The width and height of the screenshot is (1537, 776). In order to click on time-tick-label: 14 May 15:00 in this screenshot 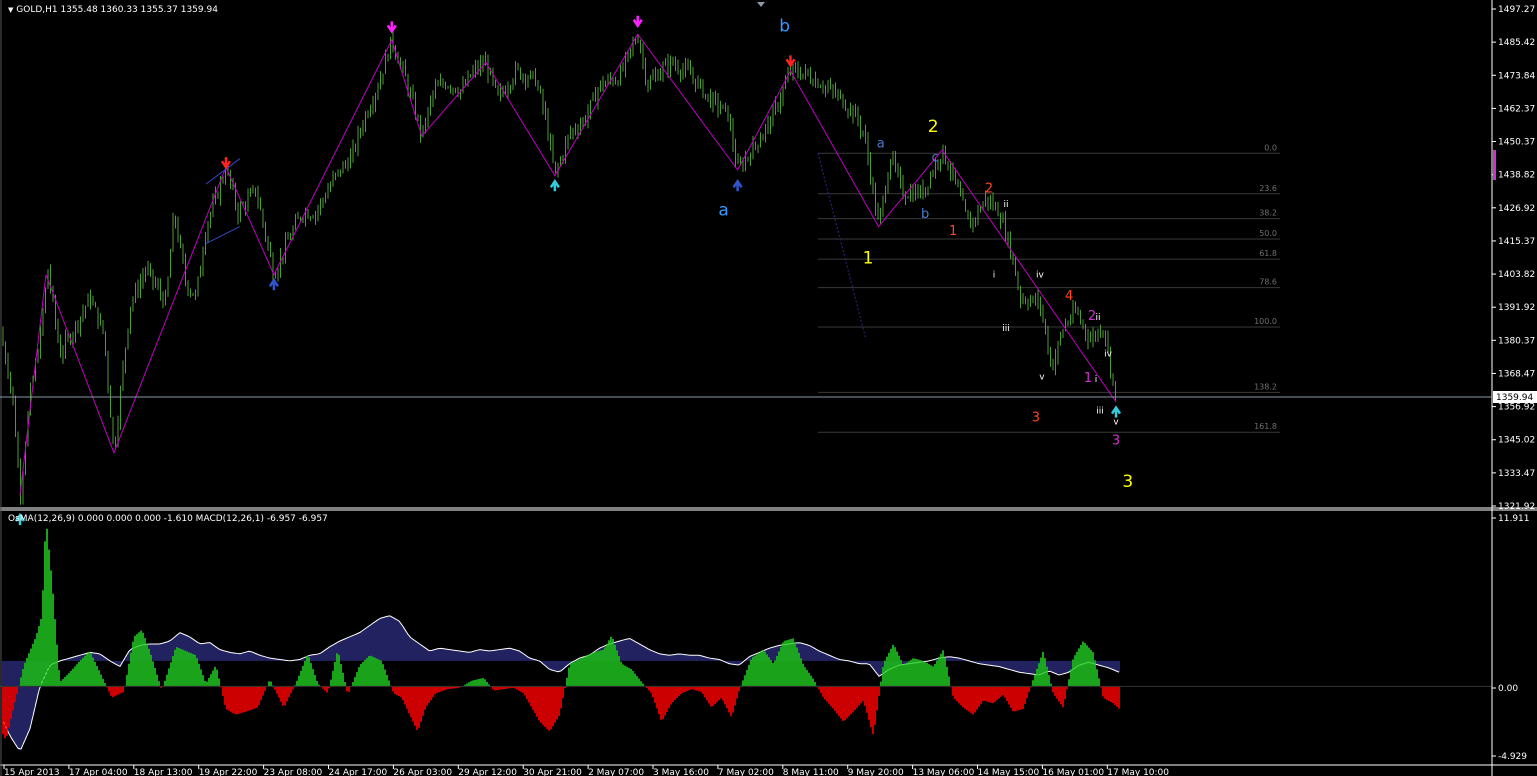, I will do `click(1009, 772)`.